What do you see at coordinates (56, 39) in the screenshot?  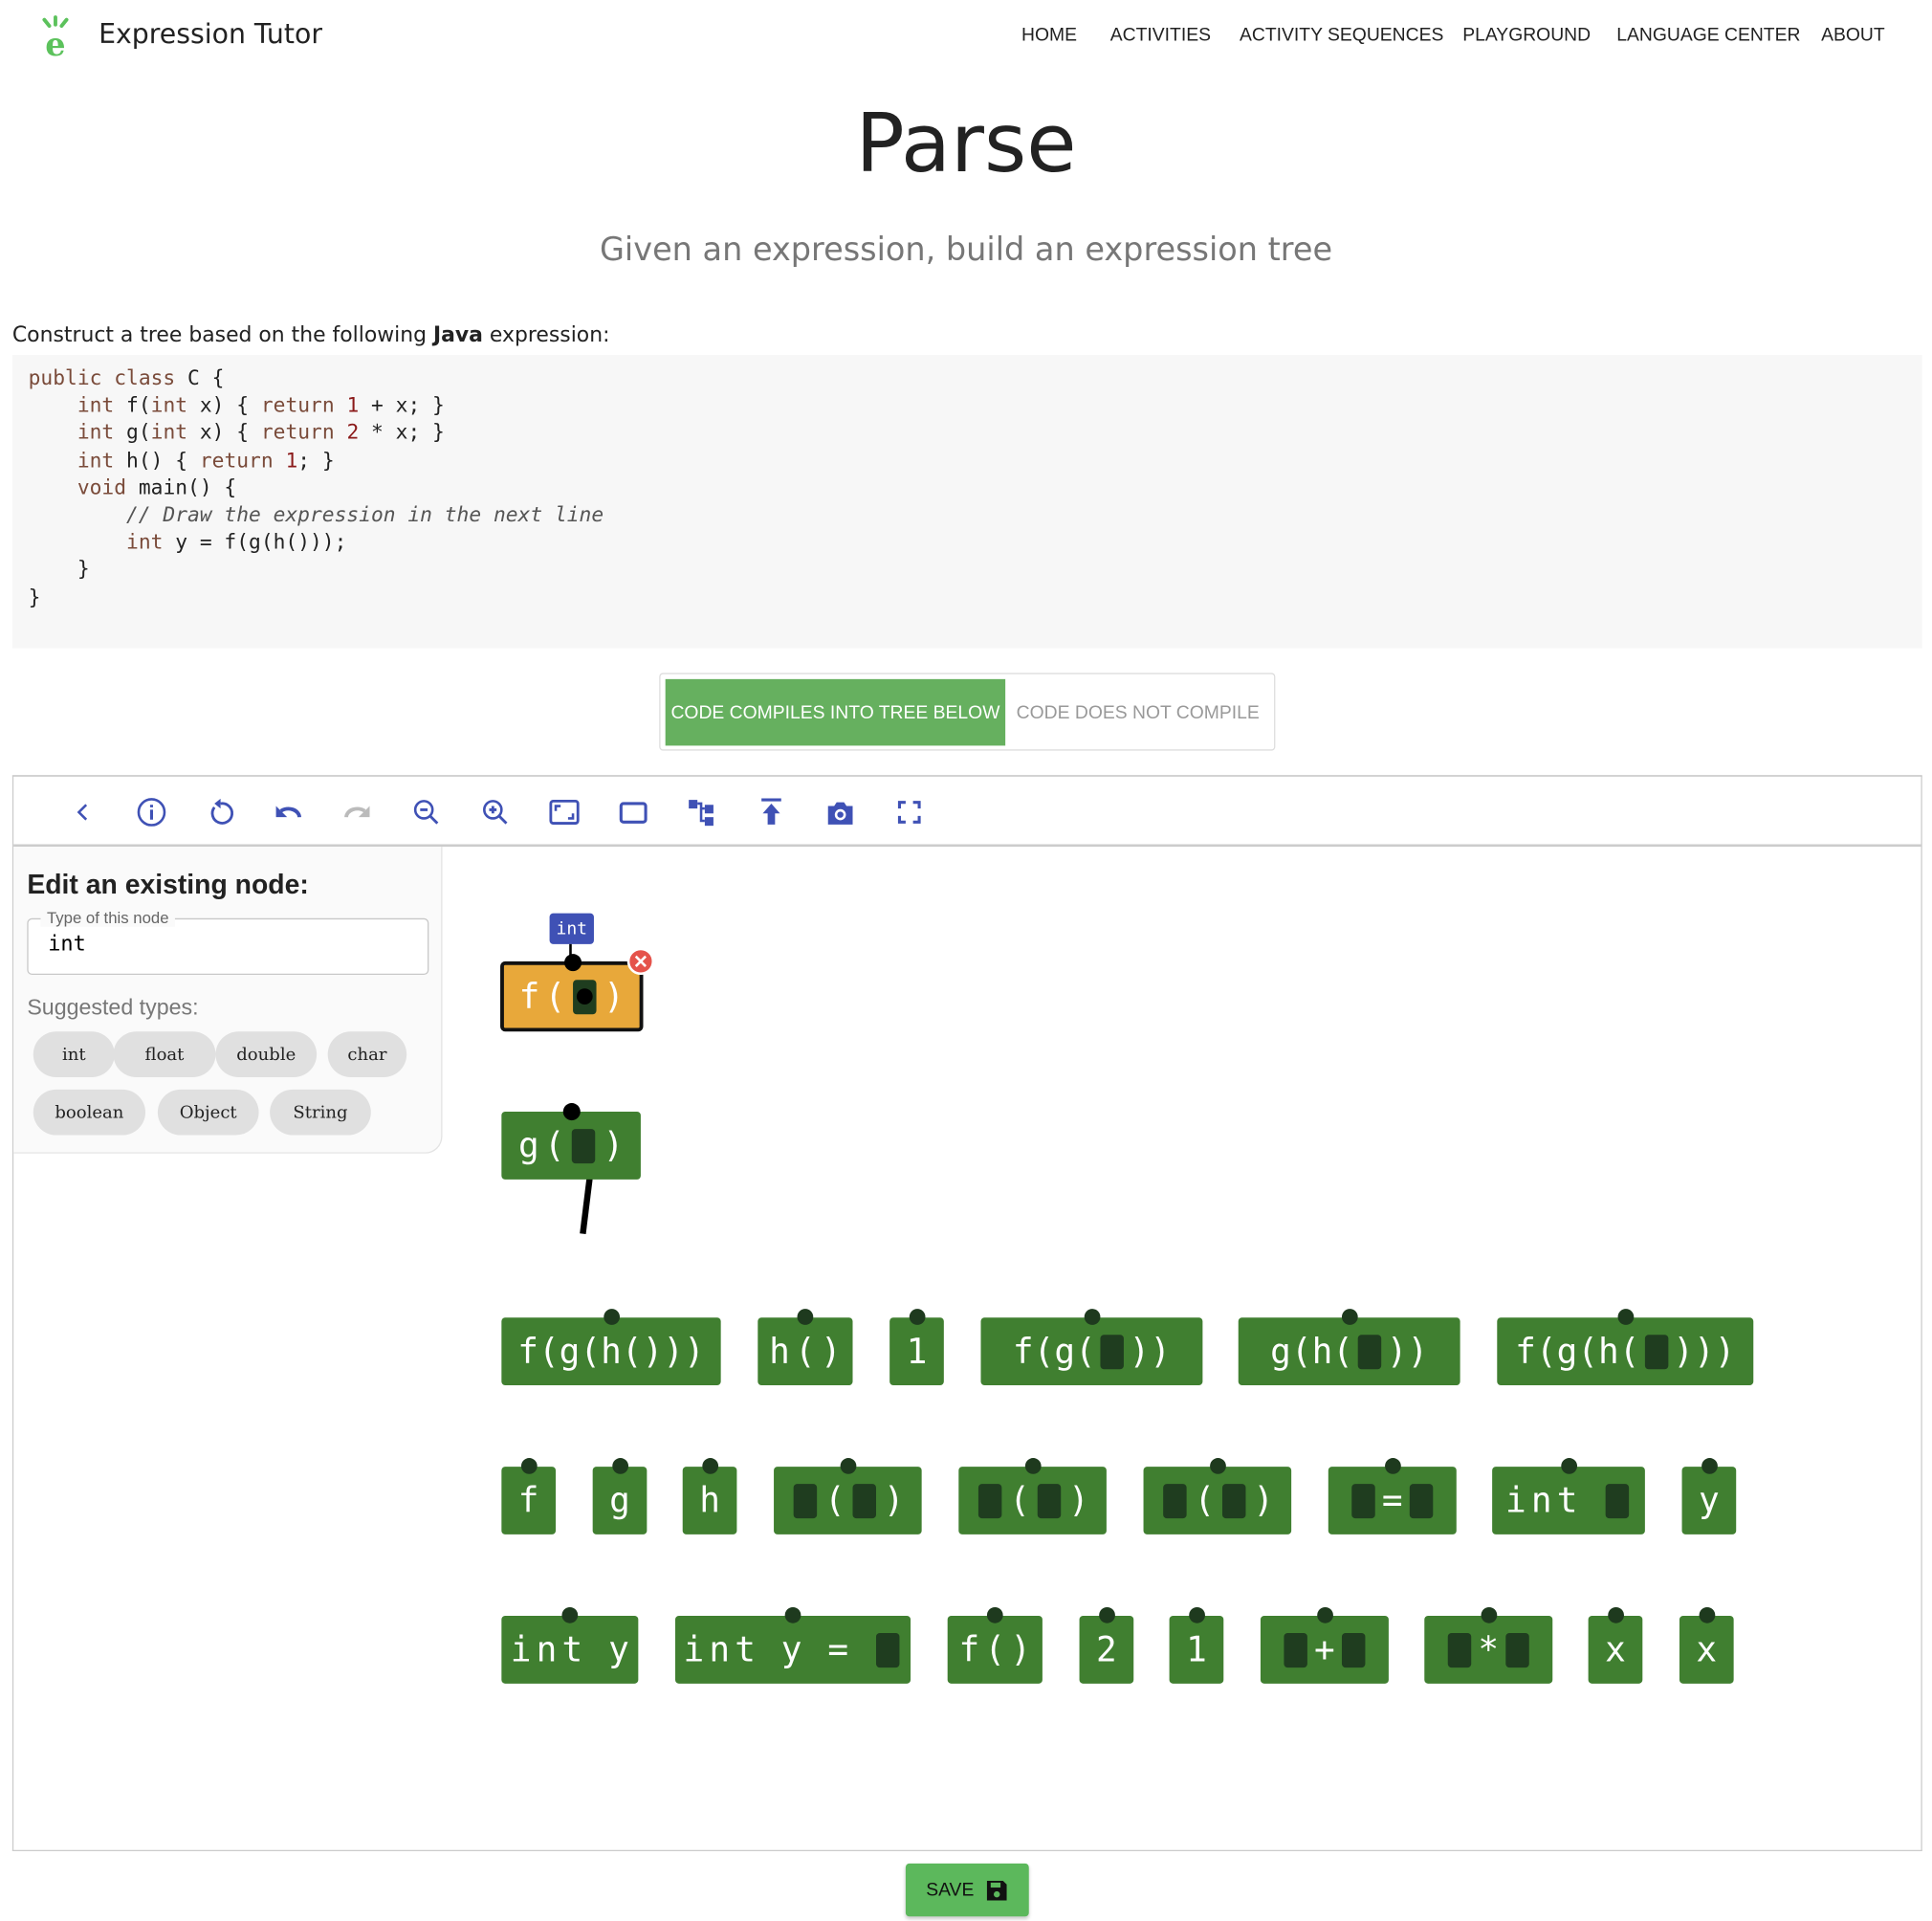 I see `logo: e` at bounding box center [56, 39].